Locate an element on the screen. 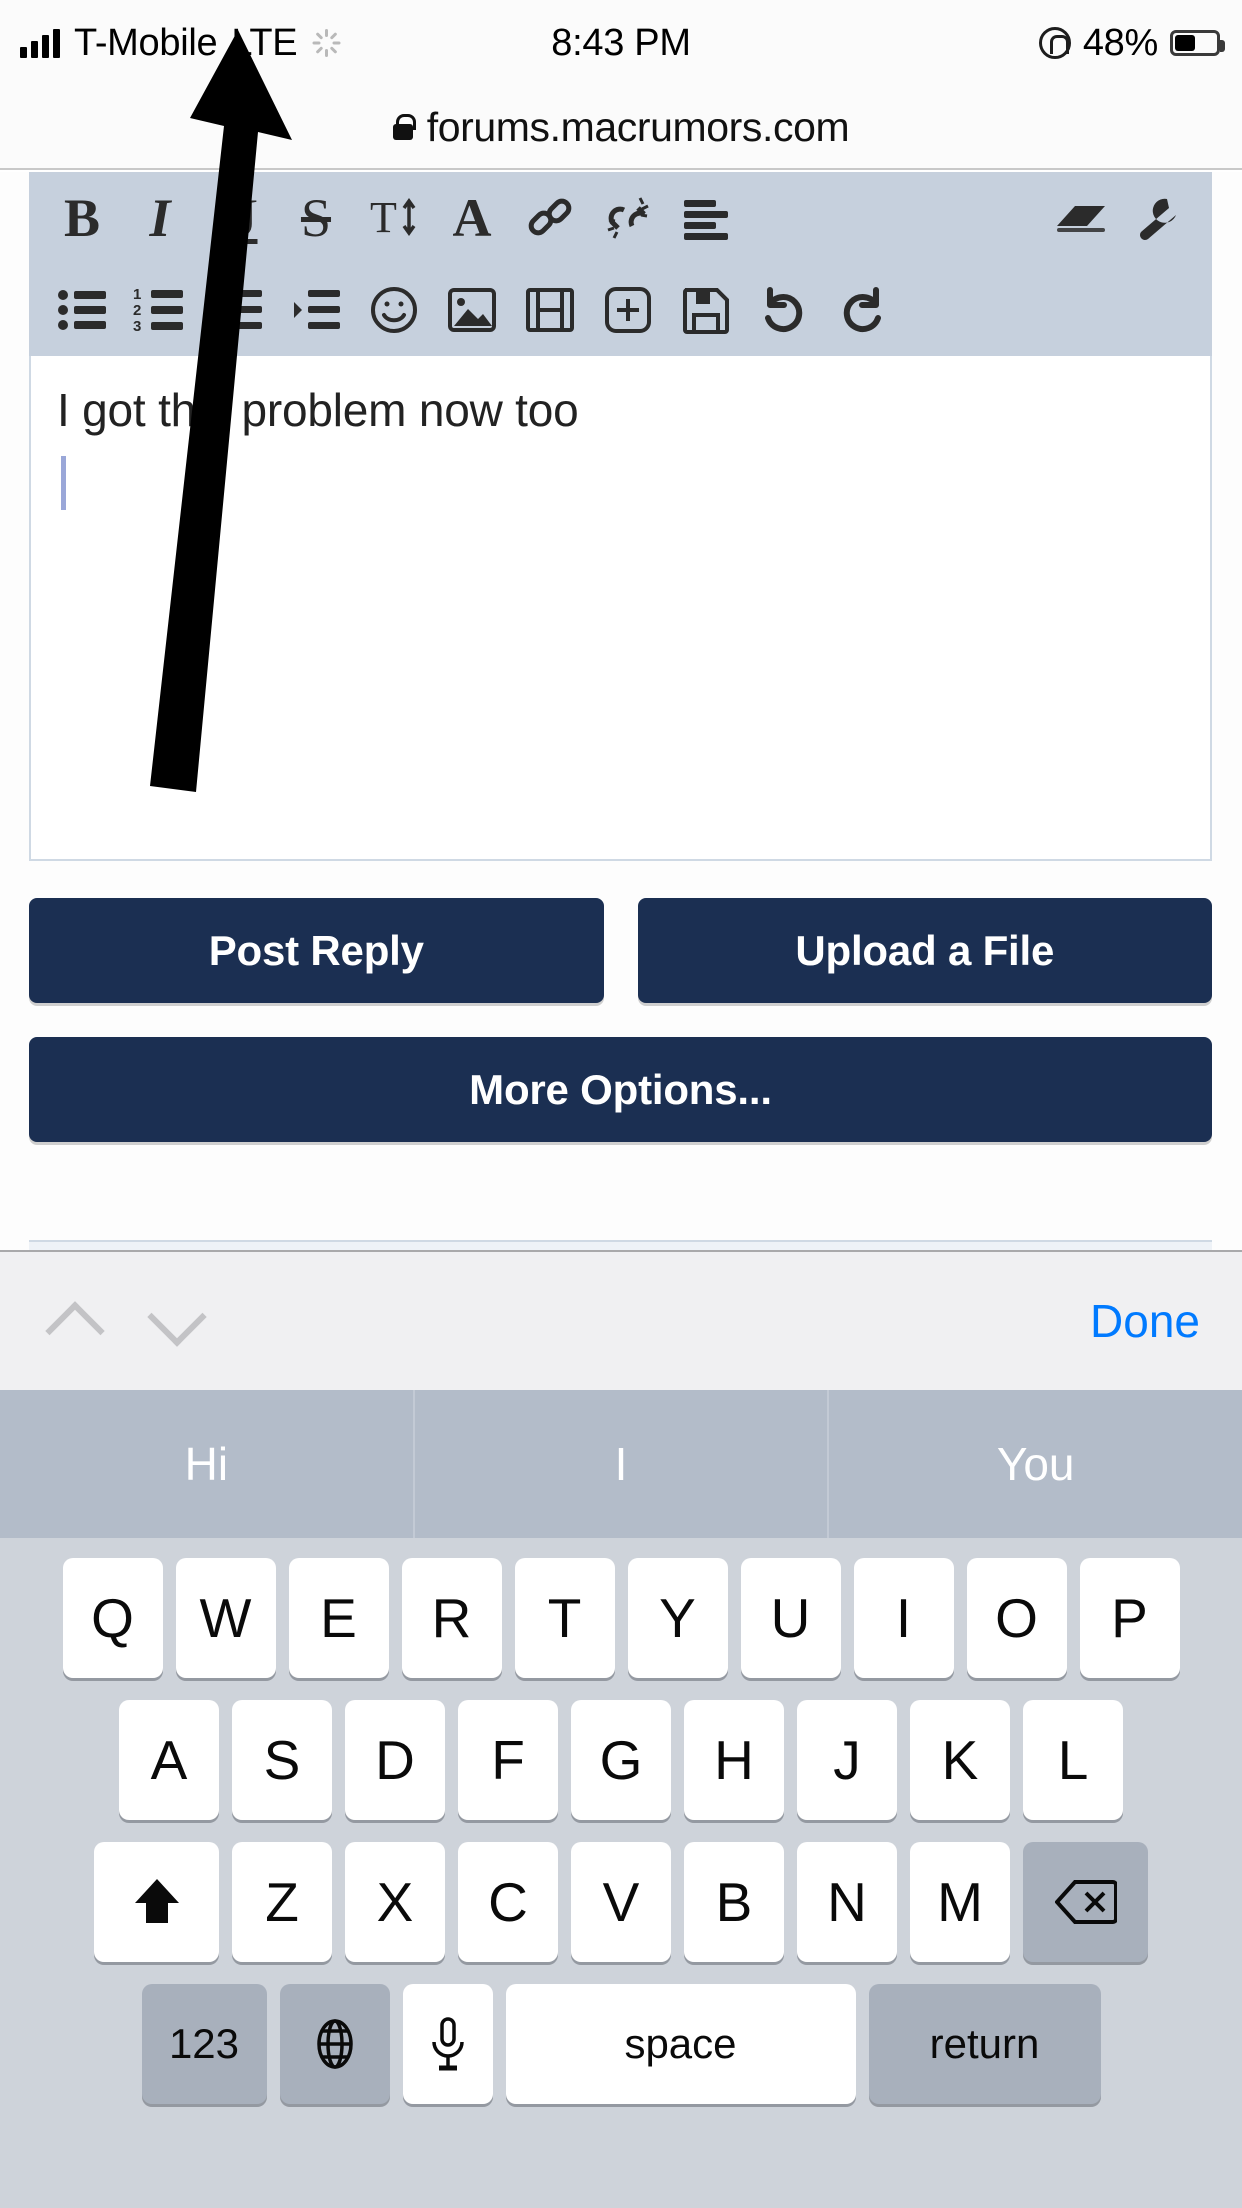 Image resolution: width=1242 pixels, height=2208 pixels. shift-icon is located at coordinates (156, 1902).